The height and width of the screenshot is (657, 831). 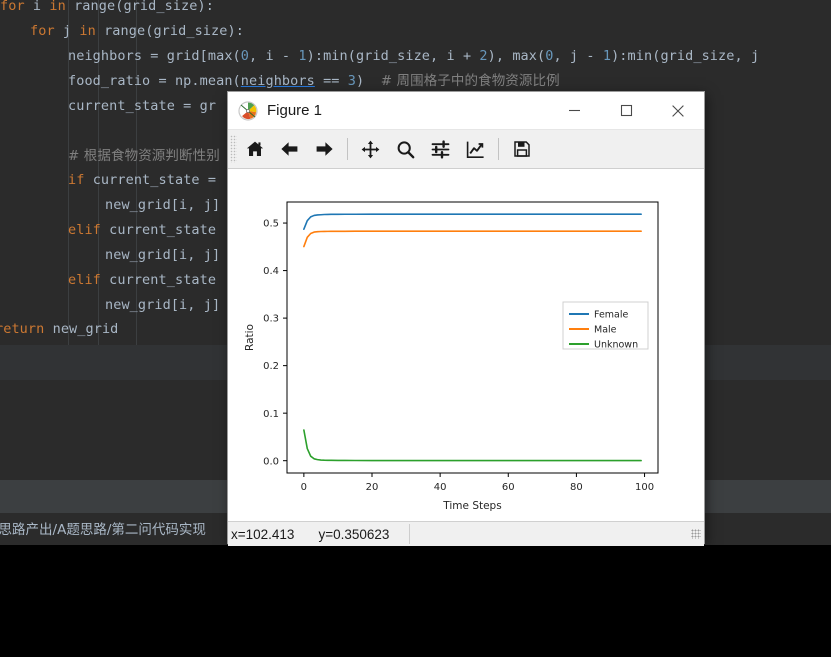 I want to click on svg-text: Ratio, so click(x=250, y=337).